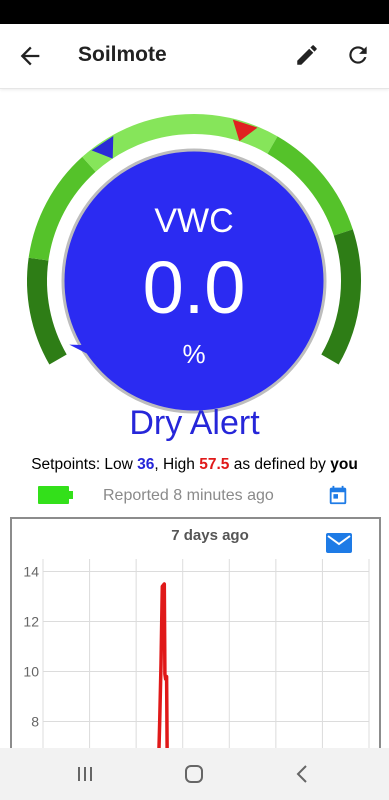 The height and width of the screenshot is (800, 389). I want to click on y-tick-label: 14, so click(31, 572).